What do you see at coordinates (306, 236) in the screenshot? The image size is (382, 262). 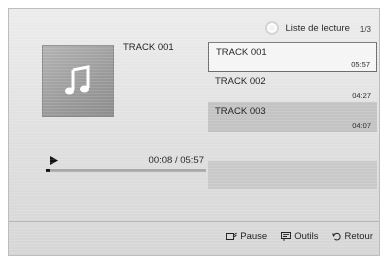 I see `tools-label: Outils` at bounding box center [306, 236].